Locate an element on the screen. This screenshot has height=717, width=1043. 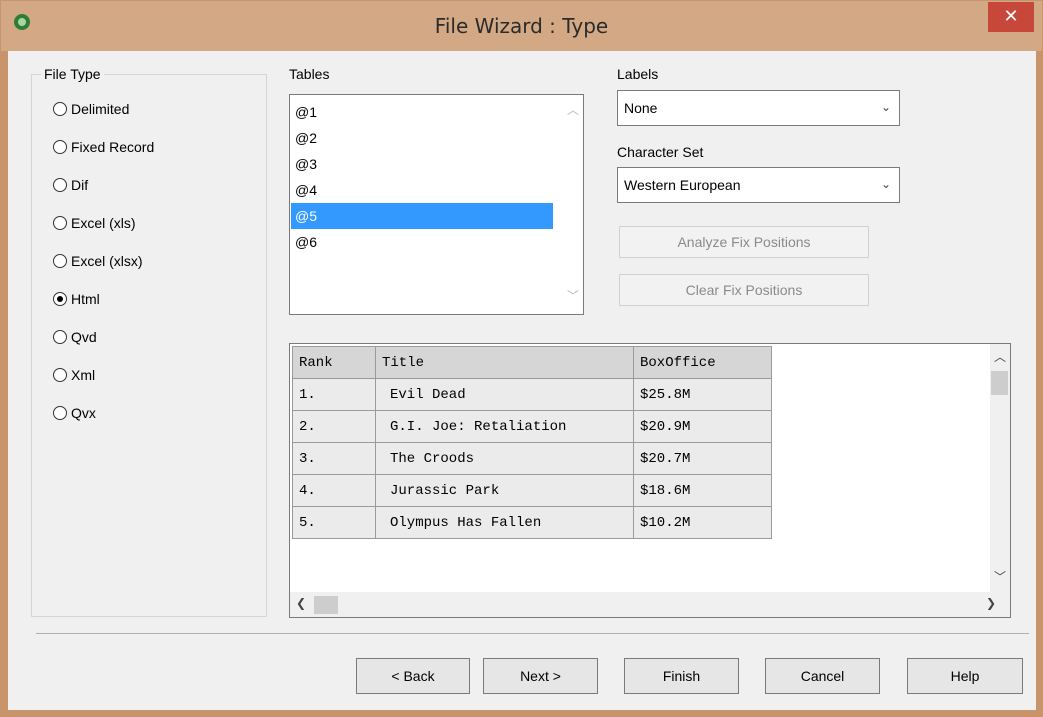
radio-xml: Xml is located at coordinates (74, 375).